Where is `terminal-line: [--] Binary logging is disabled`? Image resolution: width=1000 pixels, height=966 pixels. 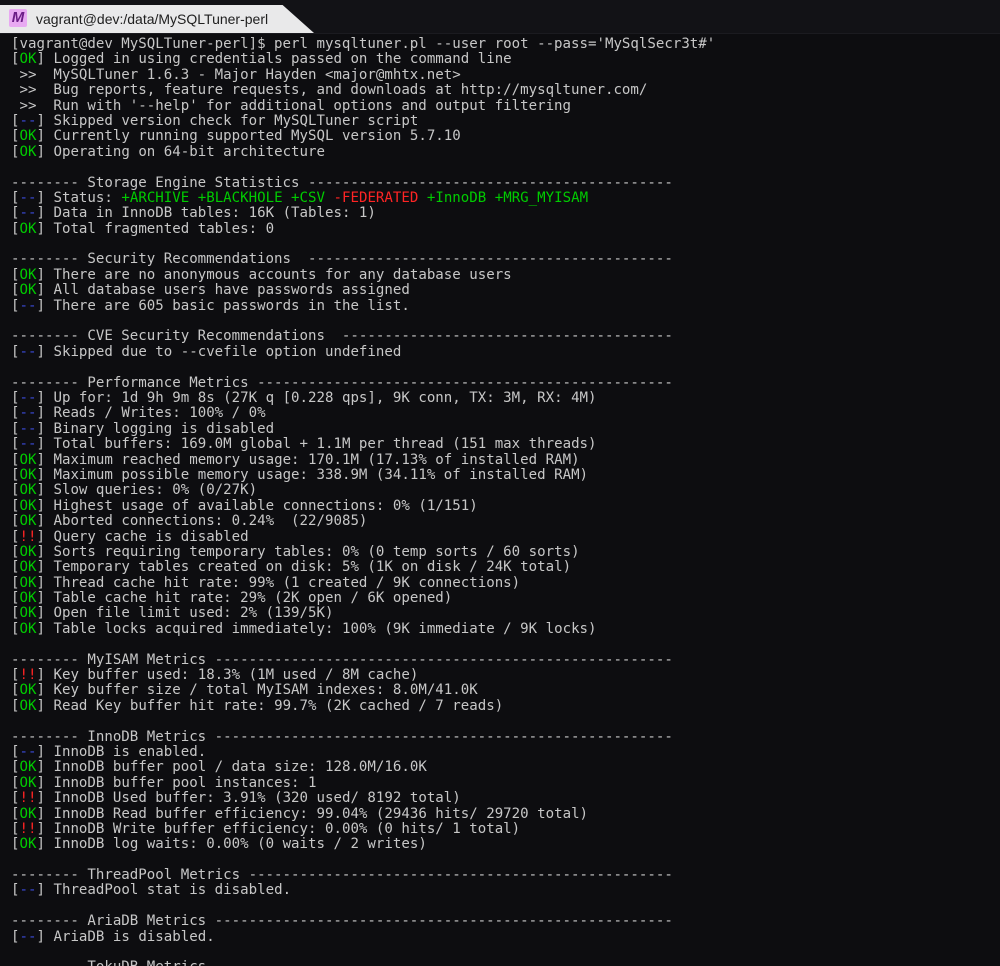 terminal-line: [--] Binary logging is disabled is located at coordinates (501, 428).